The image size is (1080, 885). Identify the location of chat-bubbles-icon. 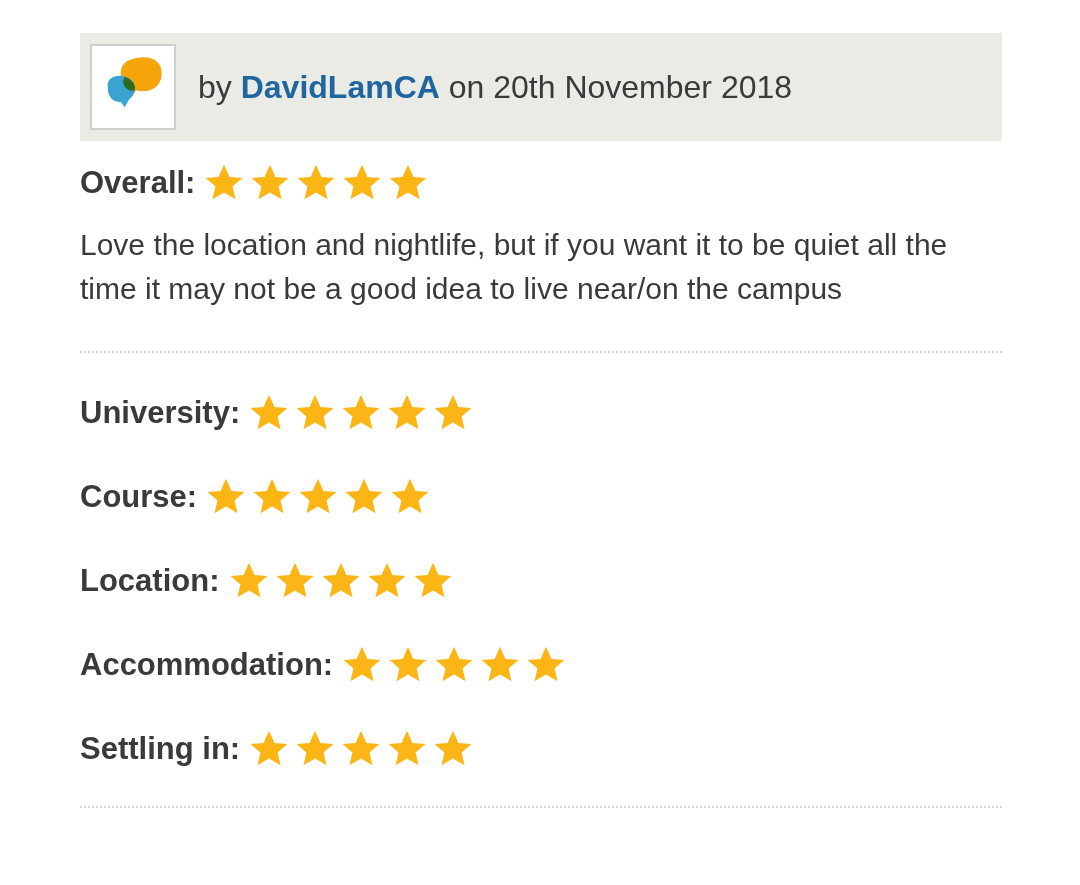
(133, 87).